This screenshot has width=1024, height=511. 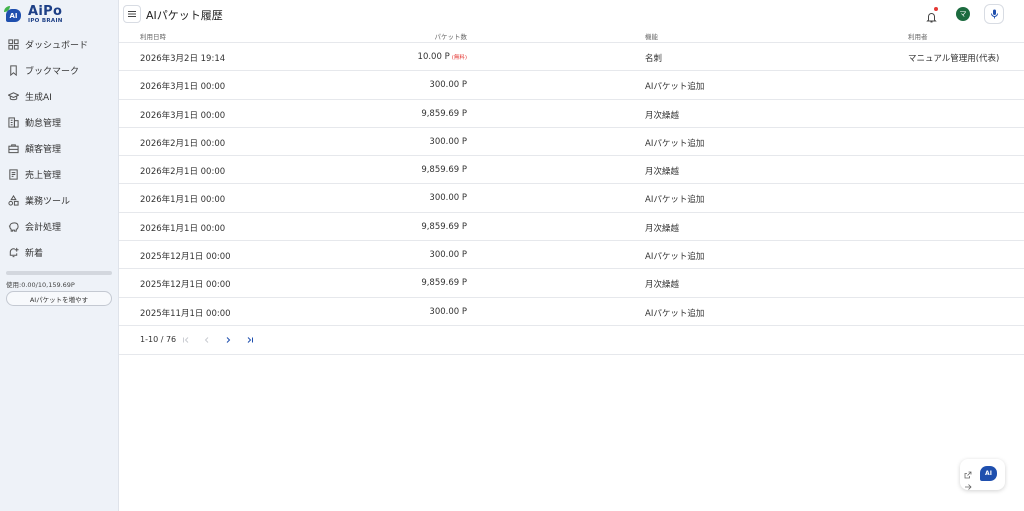 What do you see at coordinates (571, 35) in the screenshot?
I see `table-header: 利用日時 パケット数 機能 利用者` at bounding box center [571, 35].